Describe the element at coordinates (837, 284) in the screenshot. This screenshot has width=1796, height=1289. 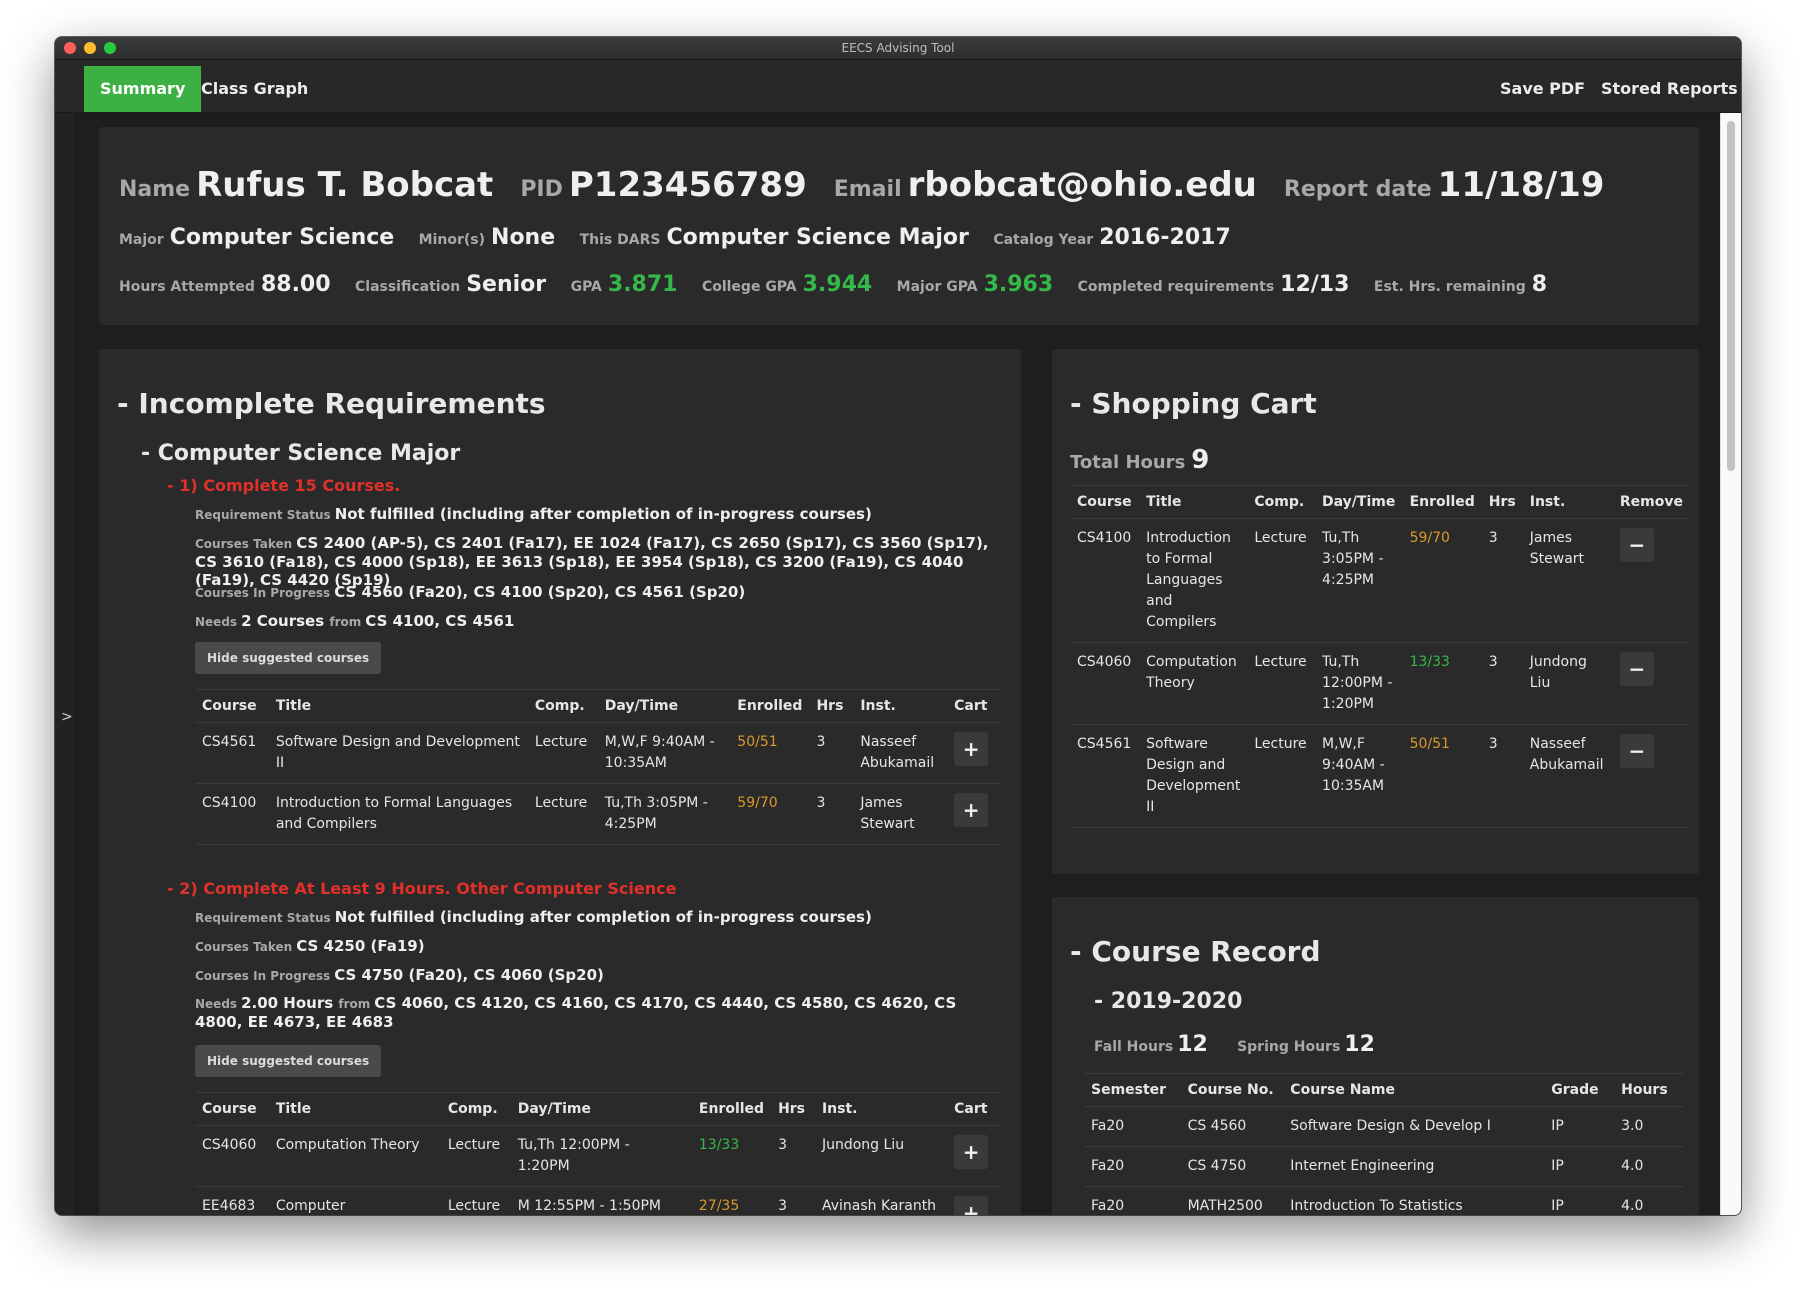
I see `college-gpa-value: 3.944` at that location.